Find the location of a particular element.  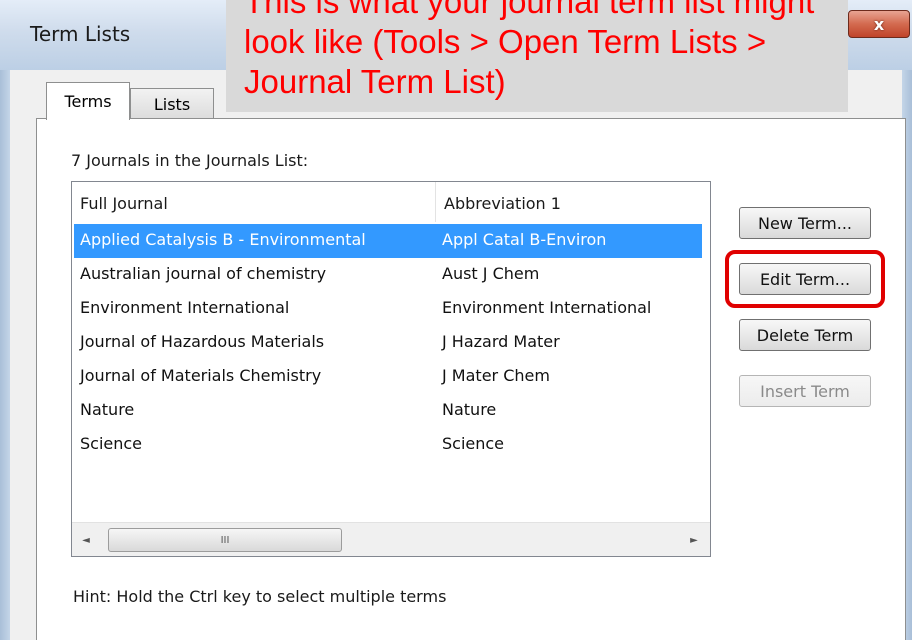

scroll-right-arrow-icon: ► is located at coordinates (694, 540).